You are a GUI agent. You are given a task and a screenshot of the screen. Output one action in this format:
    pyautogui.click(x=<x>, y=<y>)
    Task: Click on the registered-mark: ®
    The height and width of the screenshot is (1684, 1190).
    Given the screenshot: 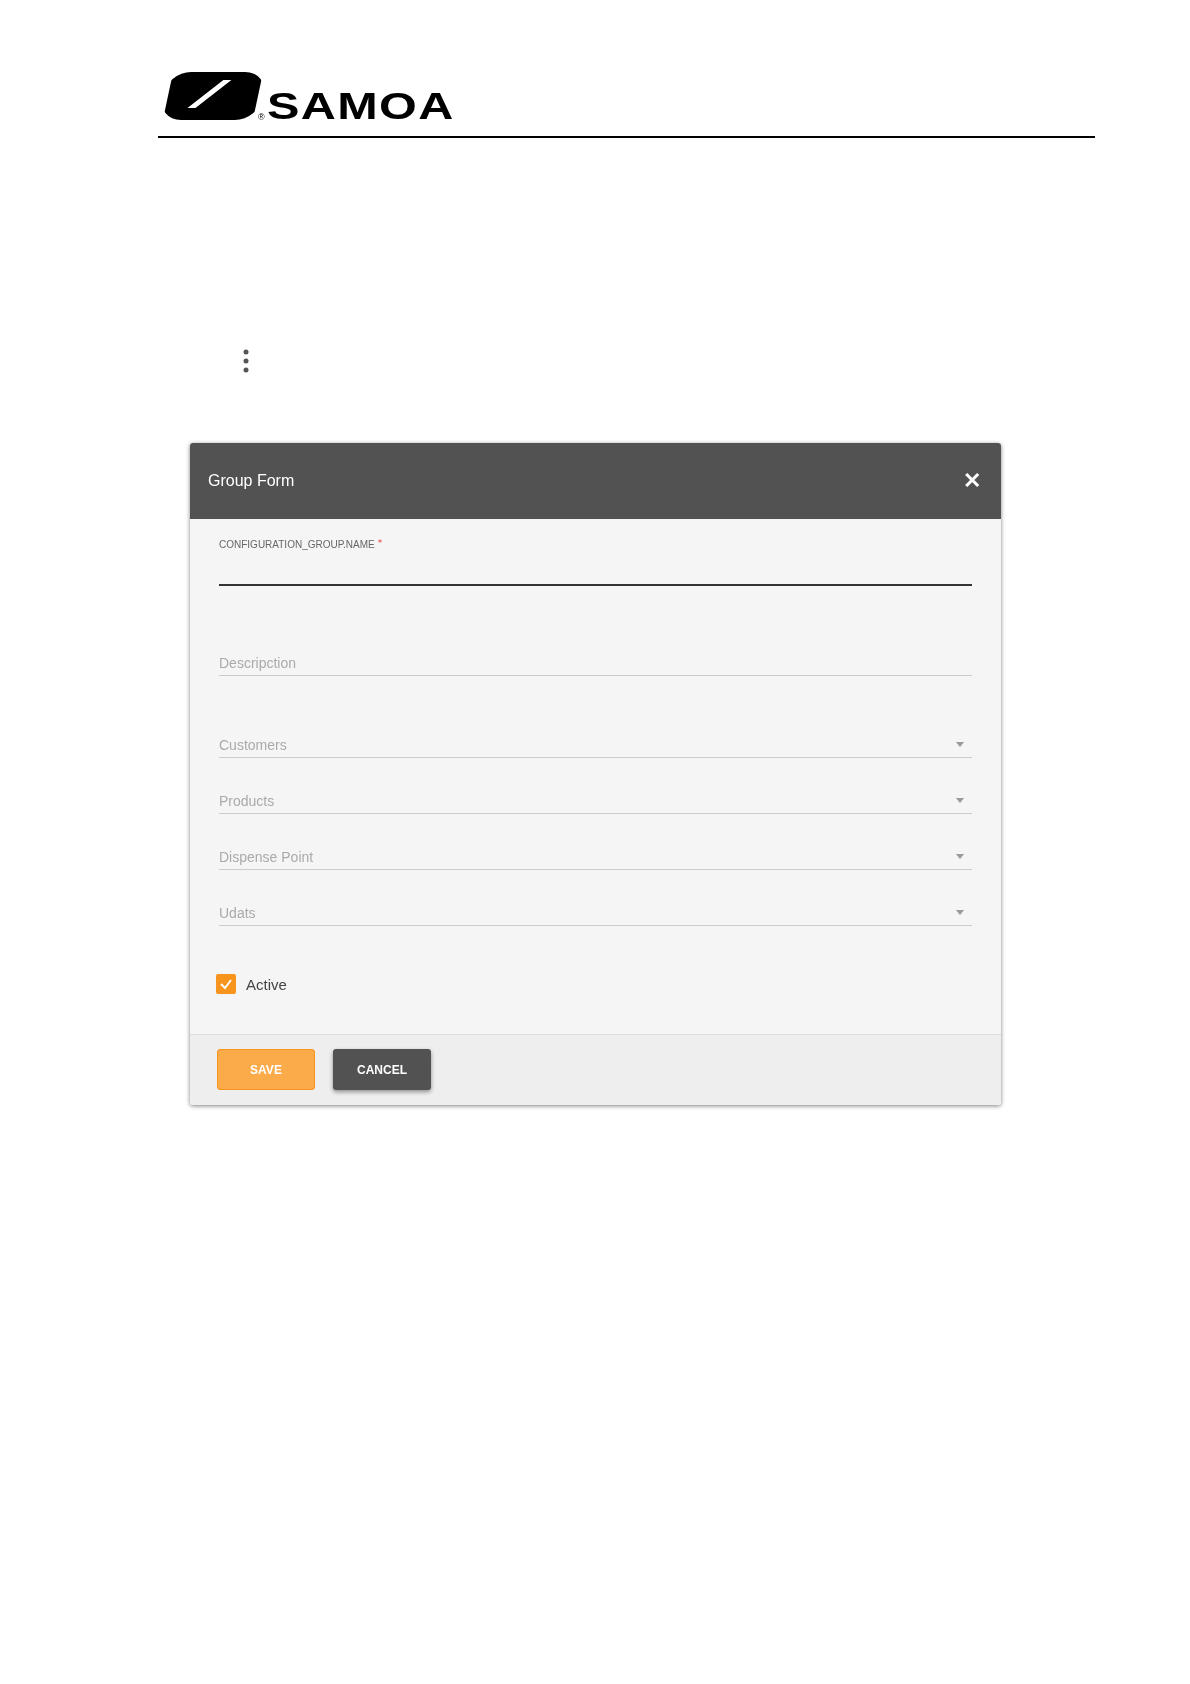 What is the action you would take?
    pyautogui.click(x=261, y=117)
    